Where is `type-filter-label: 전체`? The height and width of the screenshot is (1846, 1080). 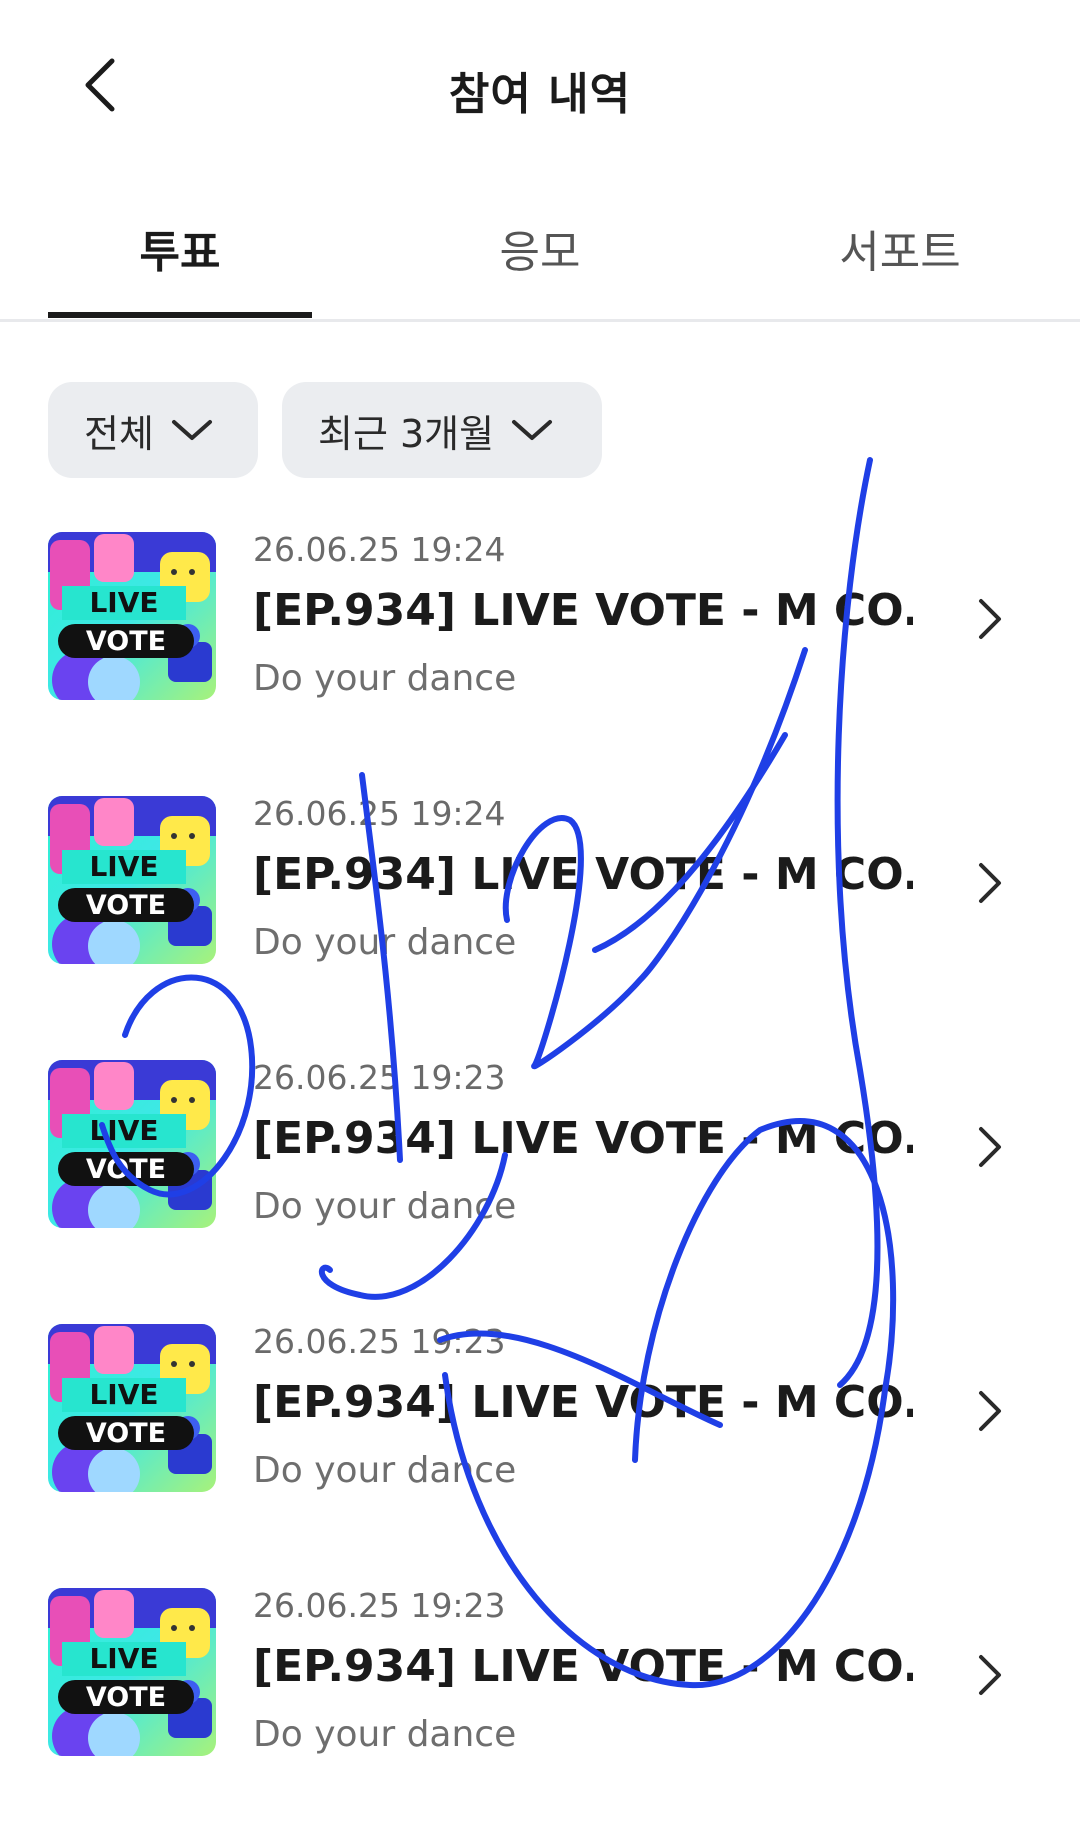
type-filter-label: 전체 is located at coordinates (119, 433).